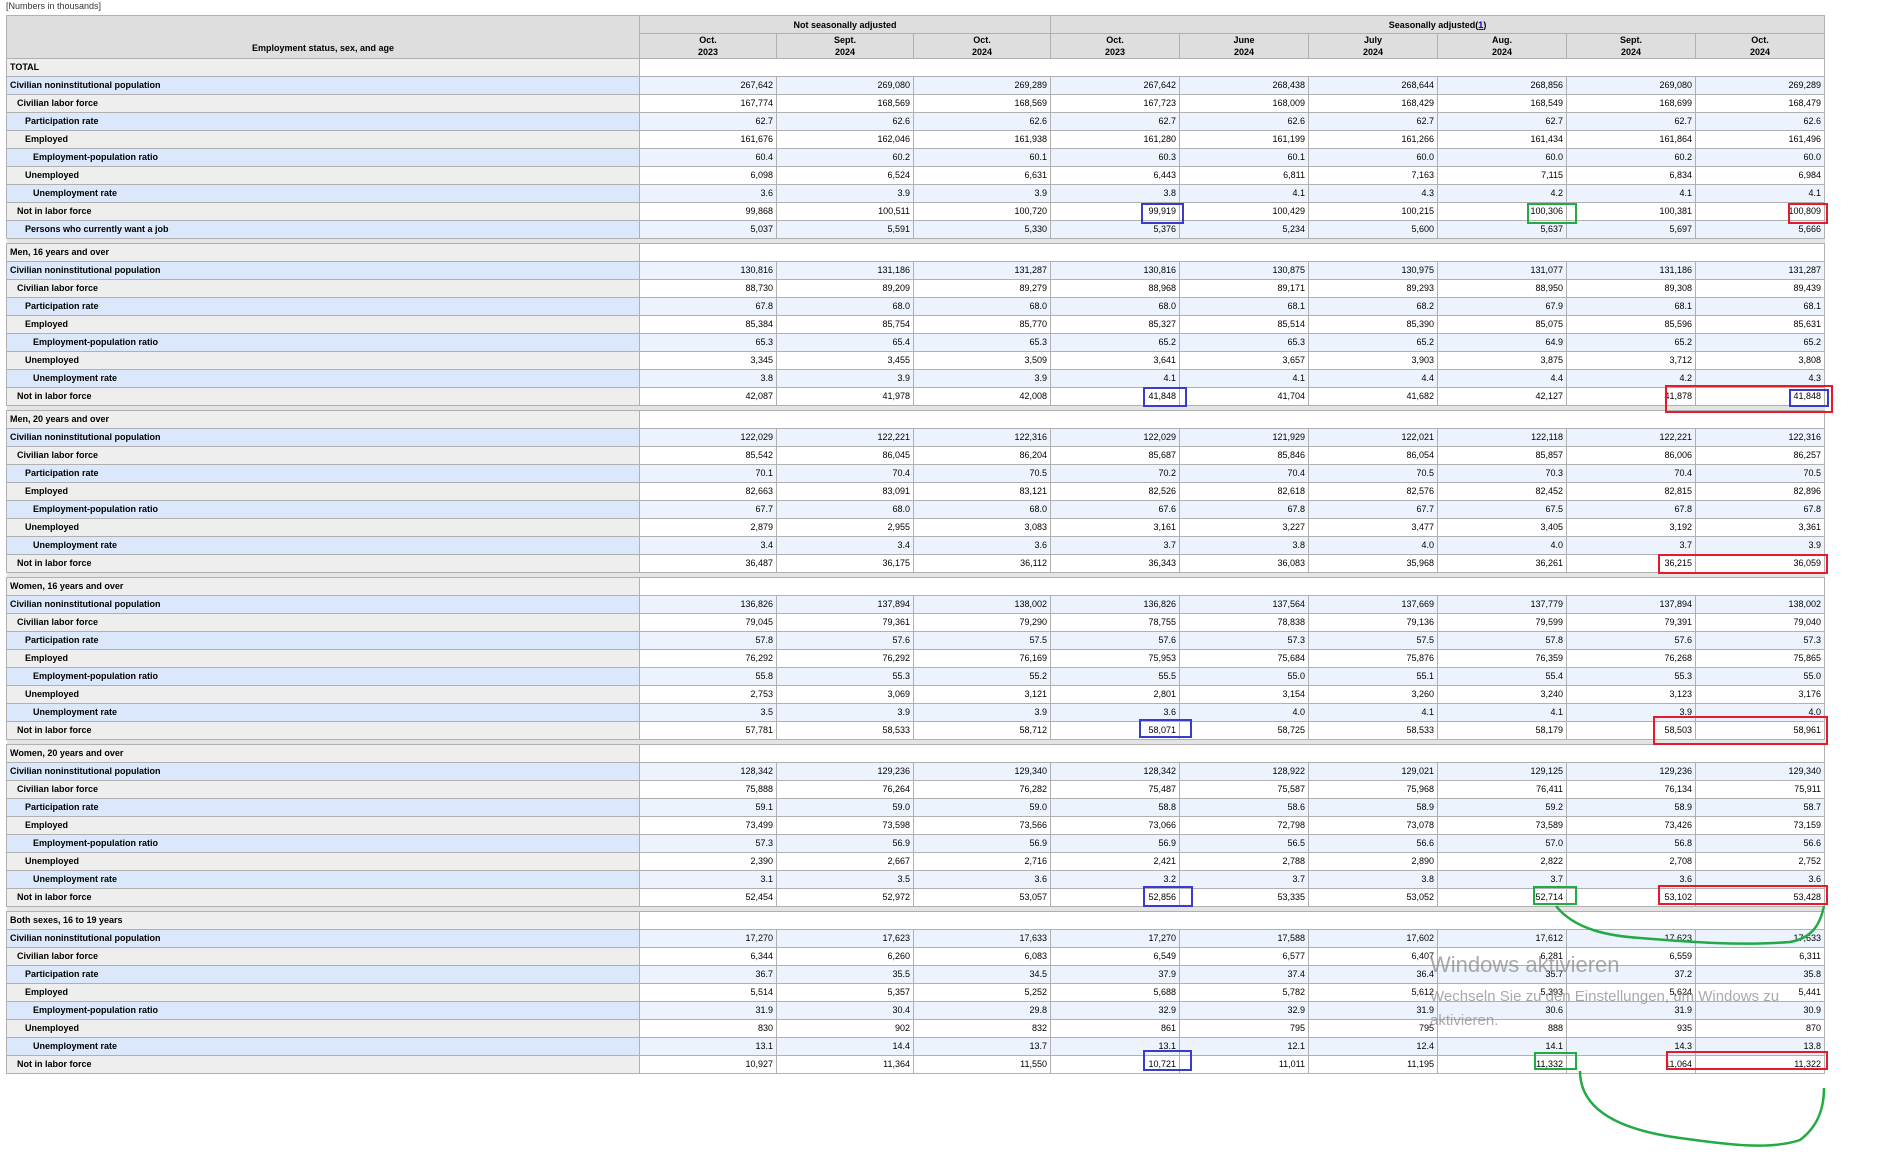  I want to click on cell-value: 30.4, so click(845, 1010).